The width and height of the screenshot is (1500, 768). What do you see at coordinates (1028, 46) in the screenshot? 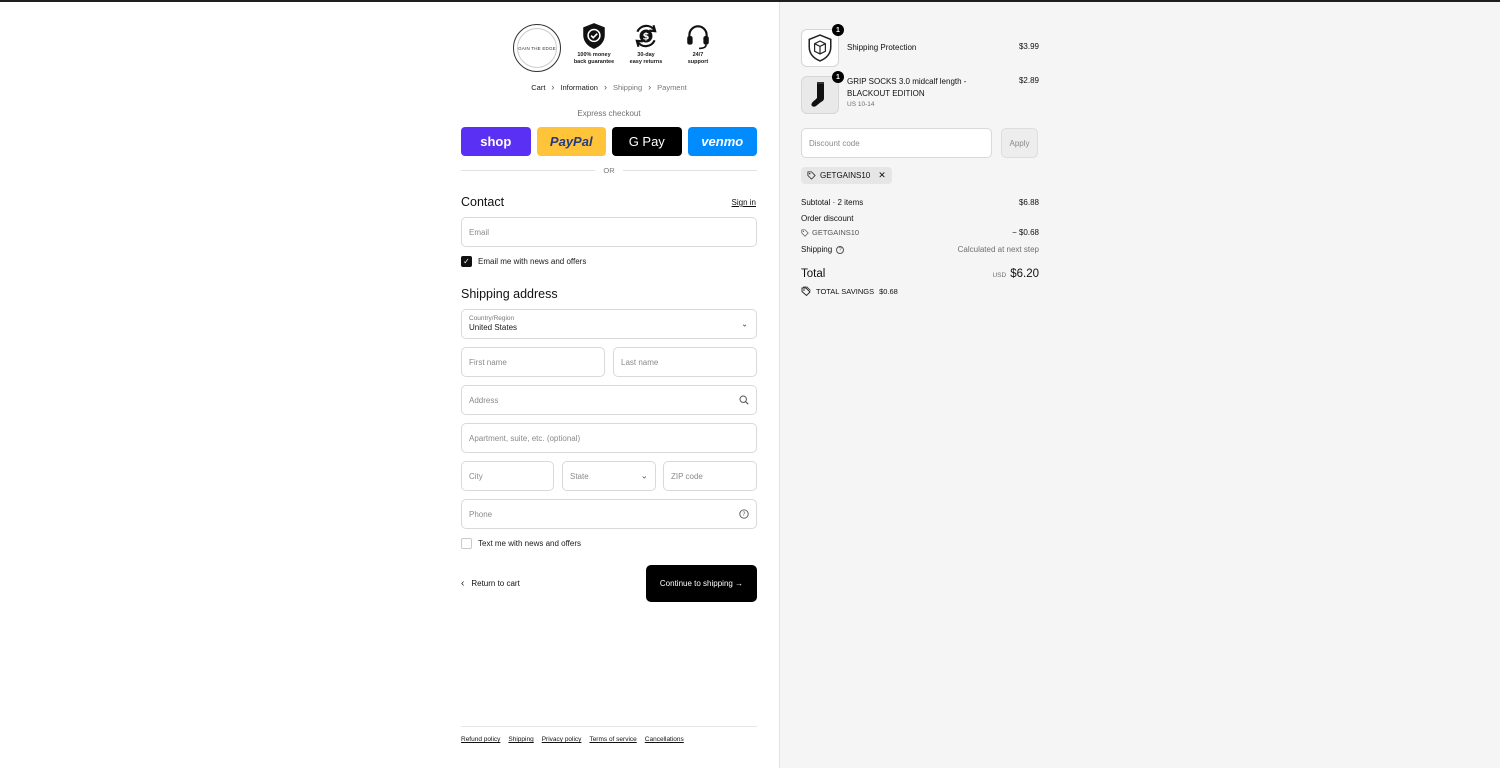
I see `item-price: $3.99` at bounding box center [1028, 46].